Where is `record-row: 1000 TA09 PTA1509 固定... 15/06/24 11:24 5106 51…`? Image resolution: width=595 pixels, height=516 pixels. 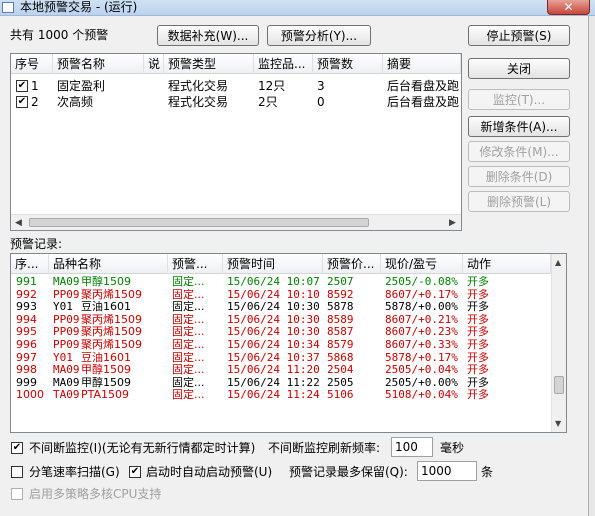
record-row: 1000 TA09 PTA1509 固定... 15/06/24 11:24 5106 51… is located at coordinates (281, 395).